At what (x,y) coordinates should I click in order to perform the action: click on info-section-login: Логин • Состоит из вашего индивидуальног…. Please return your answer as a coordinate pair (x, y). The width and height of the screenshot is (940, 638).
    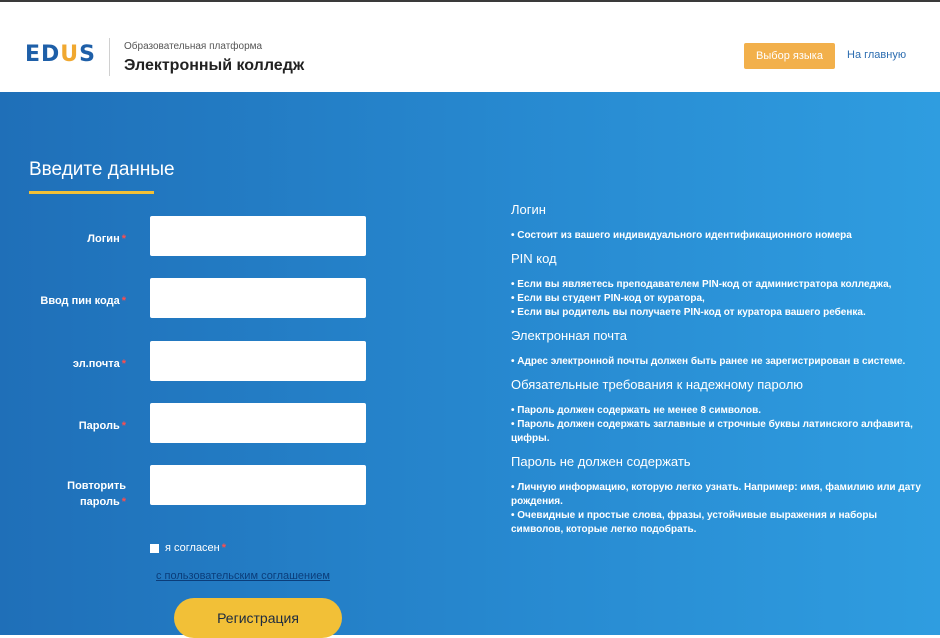
    Looking at the image, I should click on (721, 222).